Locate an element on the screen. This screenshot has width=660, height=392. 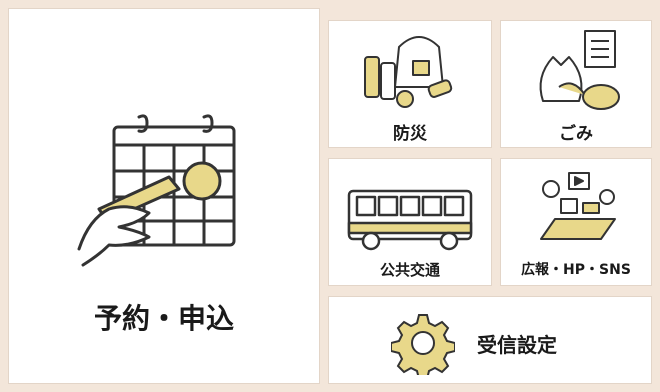
disaster-tile: 防災 is located at coordinates (410, 84).